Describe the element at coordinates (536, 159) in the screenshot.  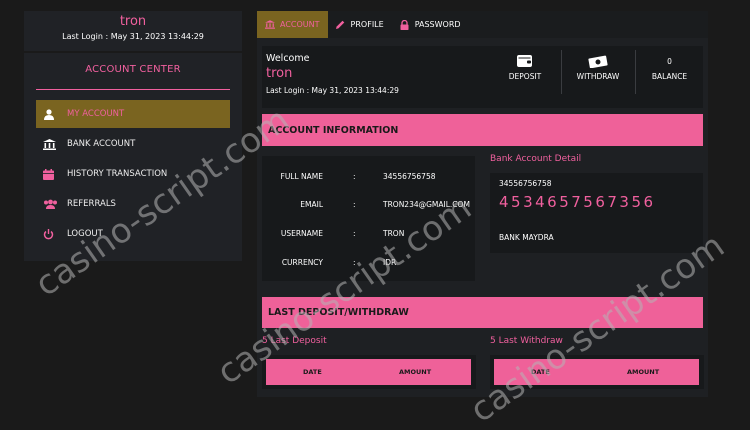
I see `bank-detail-title: Bank Account Detail` at that location.